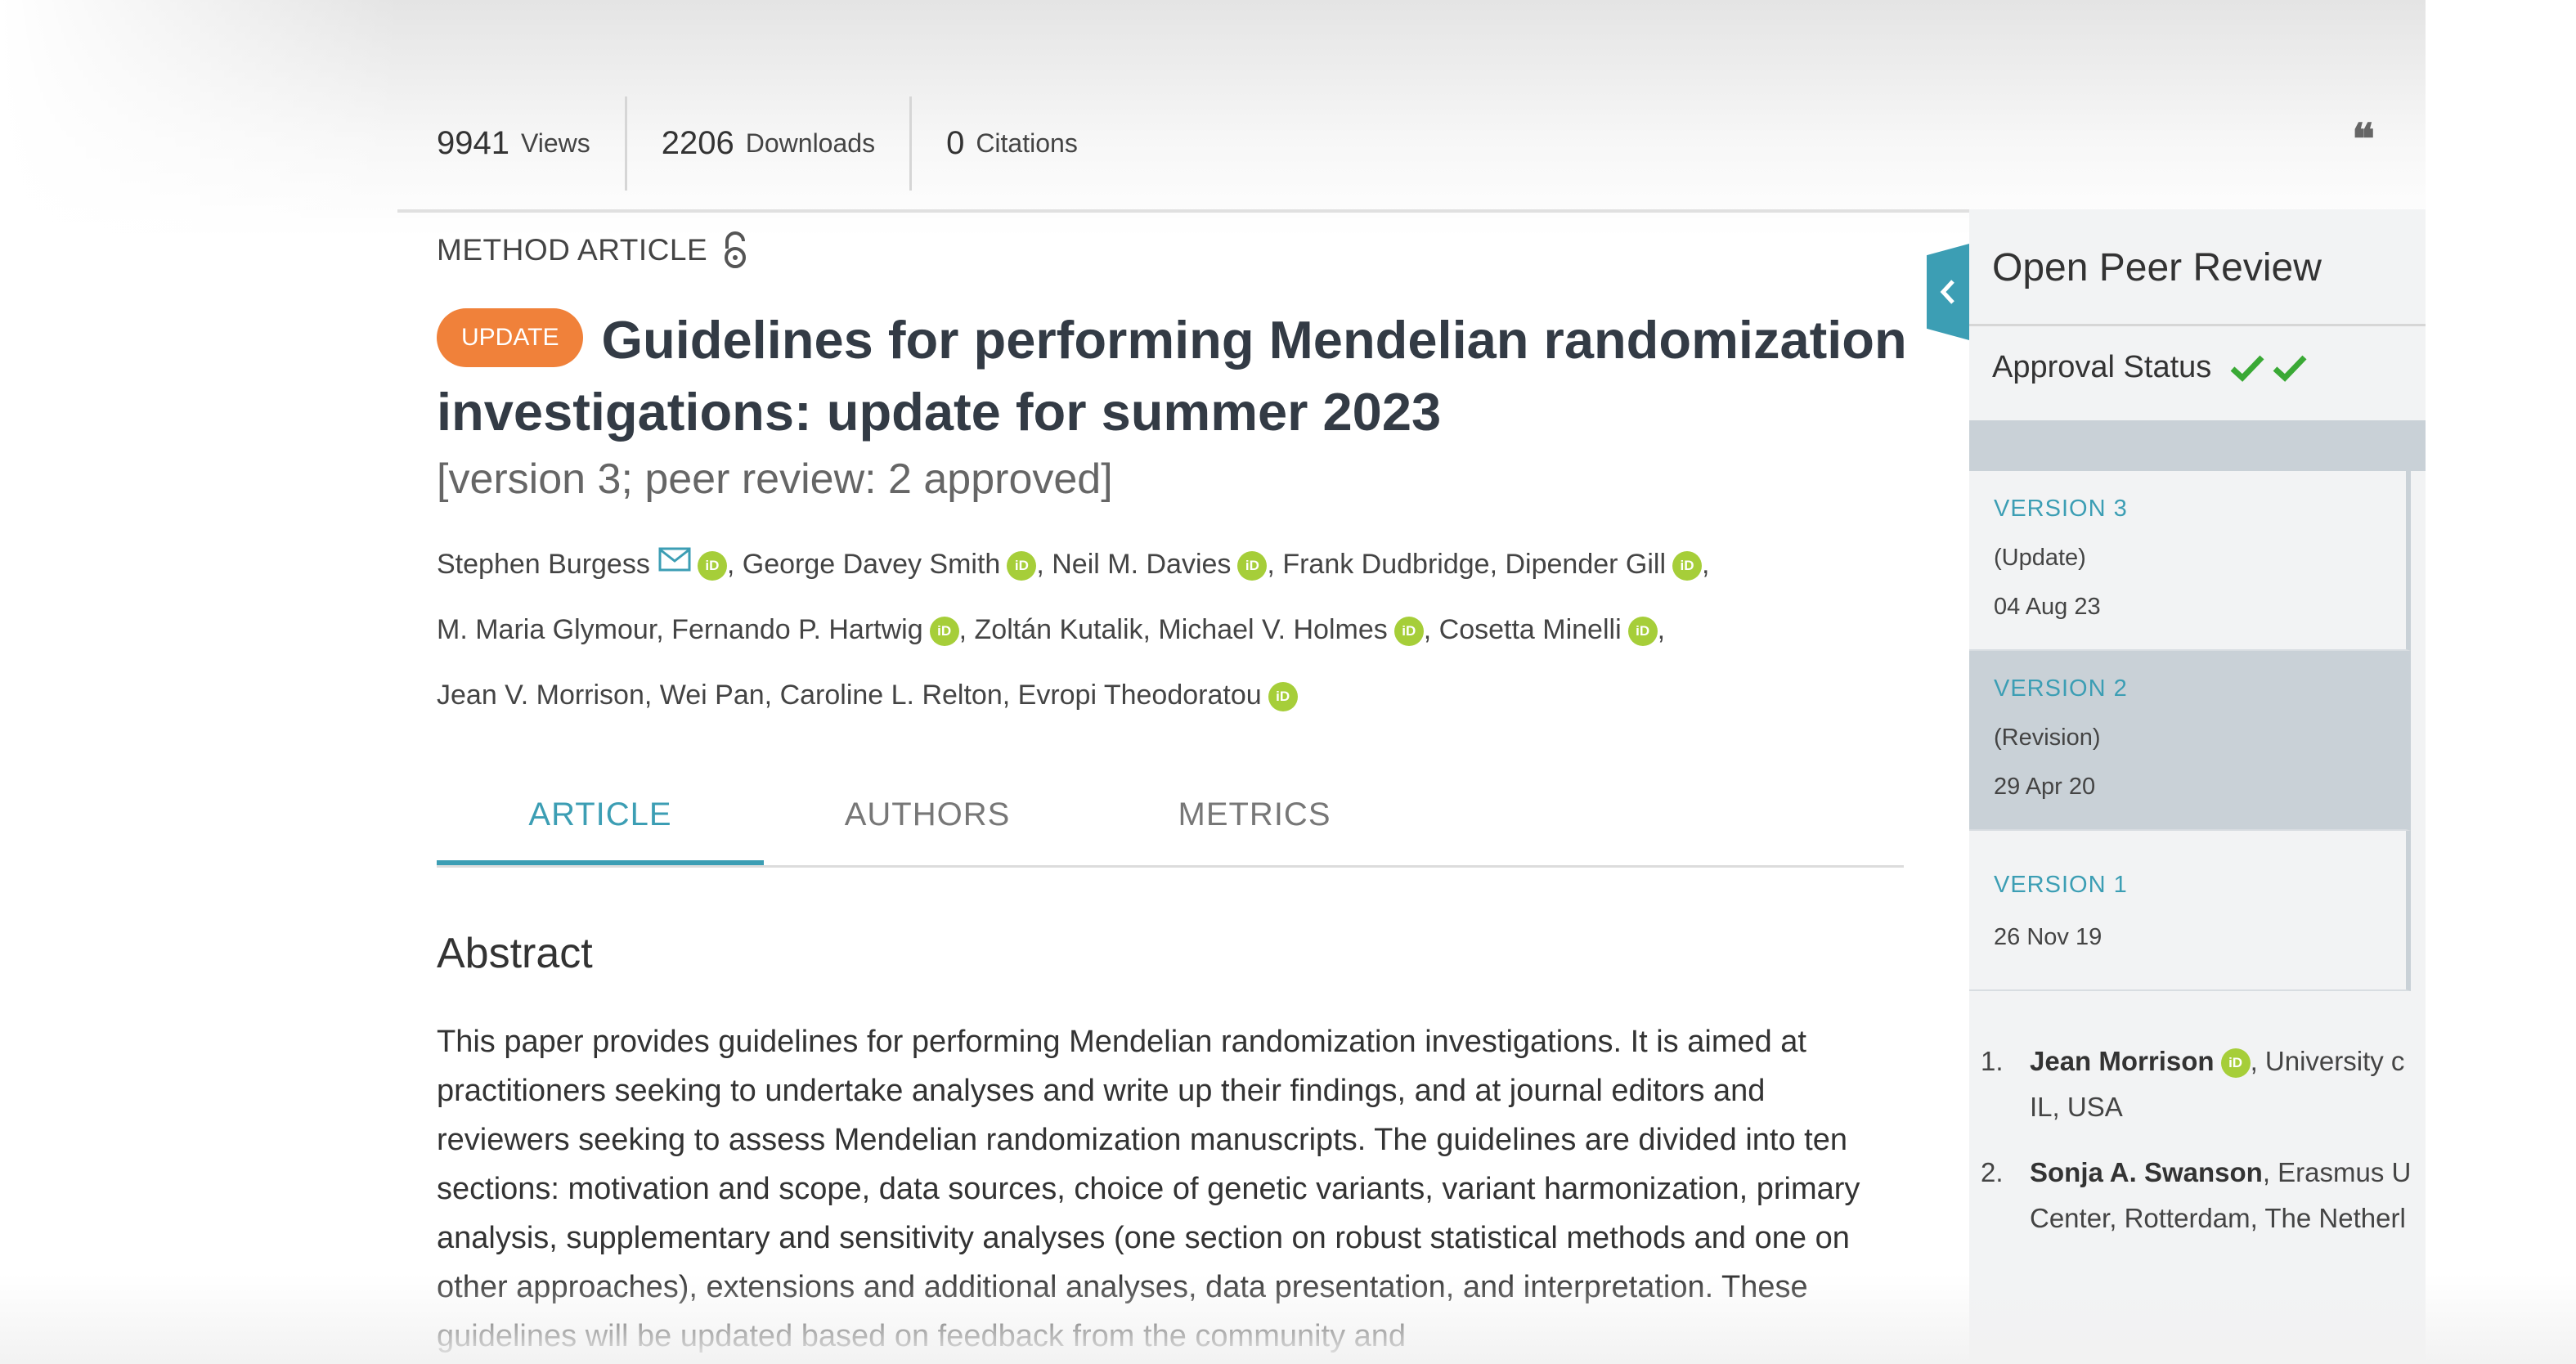 This screenshot has width=2576, height=1364. I want to click on author-name: George Davey Smith, so click(872, 565).